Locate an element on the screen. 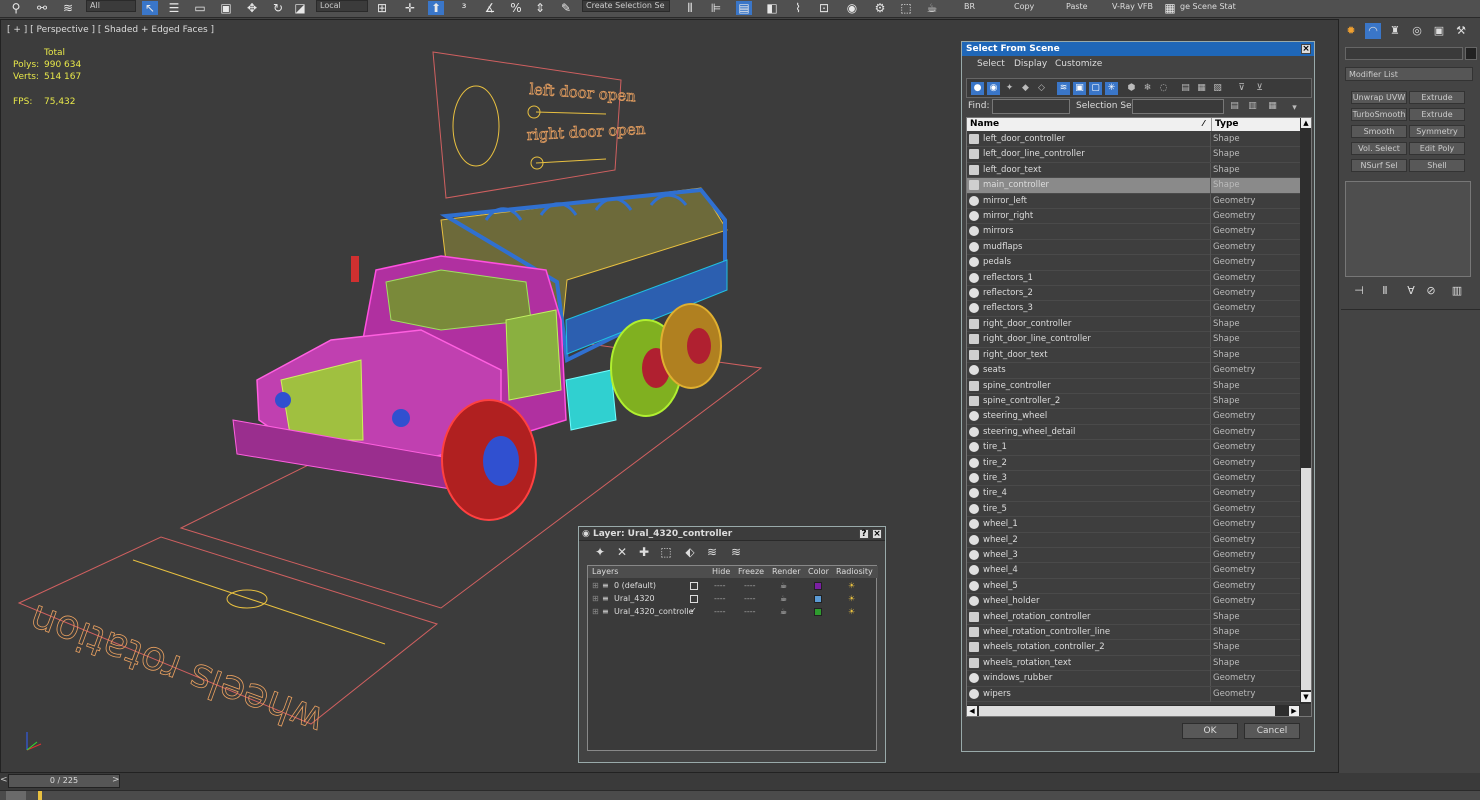  object-color-swatch is located at coordinates (1471, 53).